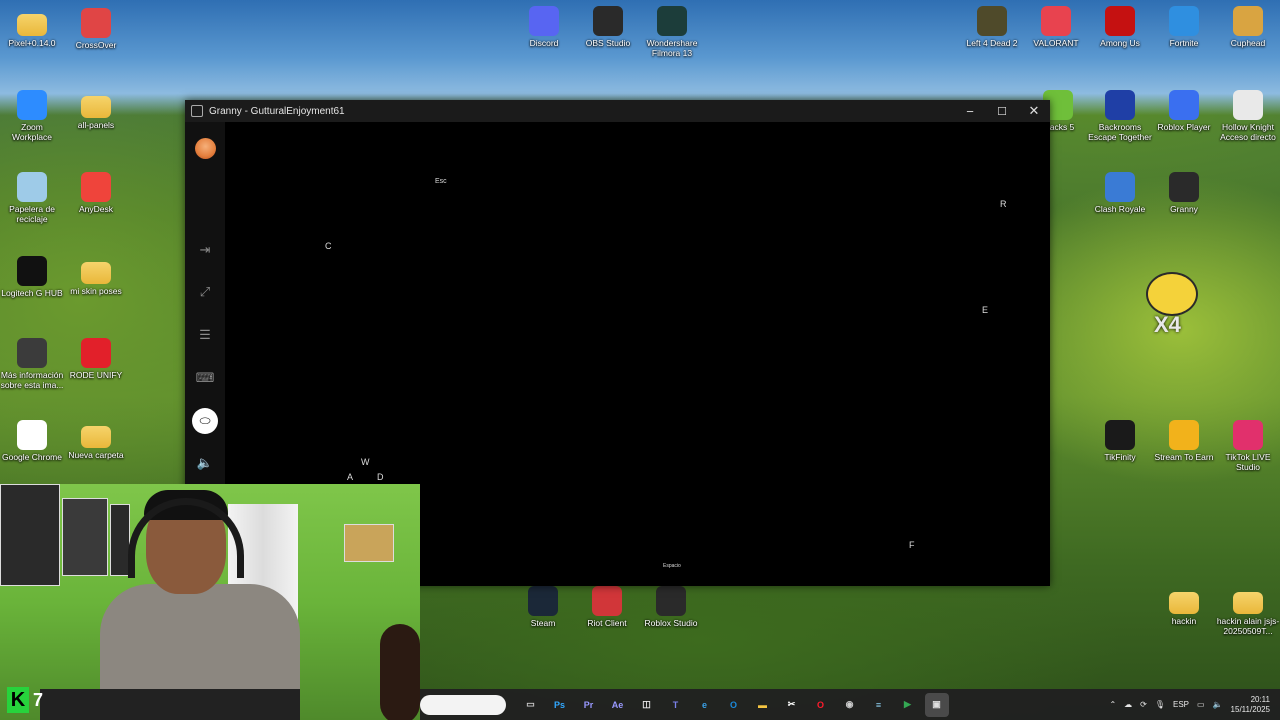 The height and width of the screenshot is (720, 1280). Describe the element at coordinates (1248, 435) in the screenshot. I see `tiktok-icon` at that location.